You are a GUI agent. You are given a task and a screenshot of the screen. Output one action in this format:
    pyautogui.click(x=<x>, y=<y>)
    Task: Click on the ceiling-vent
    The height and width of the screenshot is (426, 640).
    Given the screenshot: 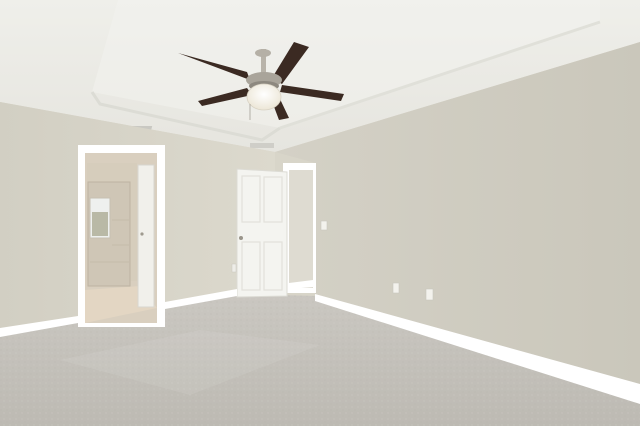 What is the action you would take?
    pyautogui.click(x=262, y=145)
    